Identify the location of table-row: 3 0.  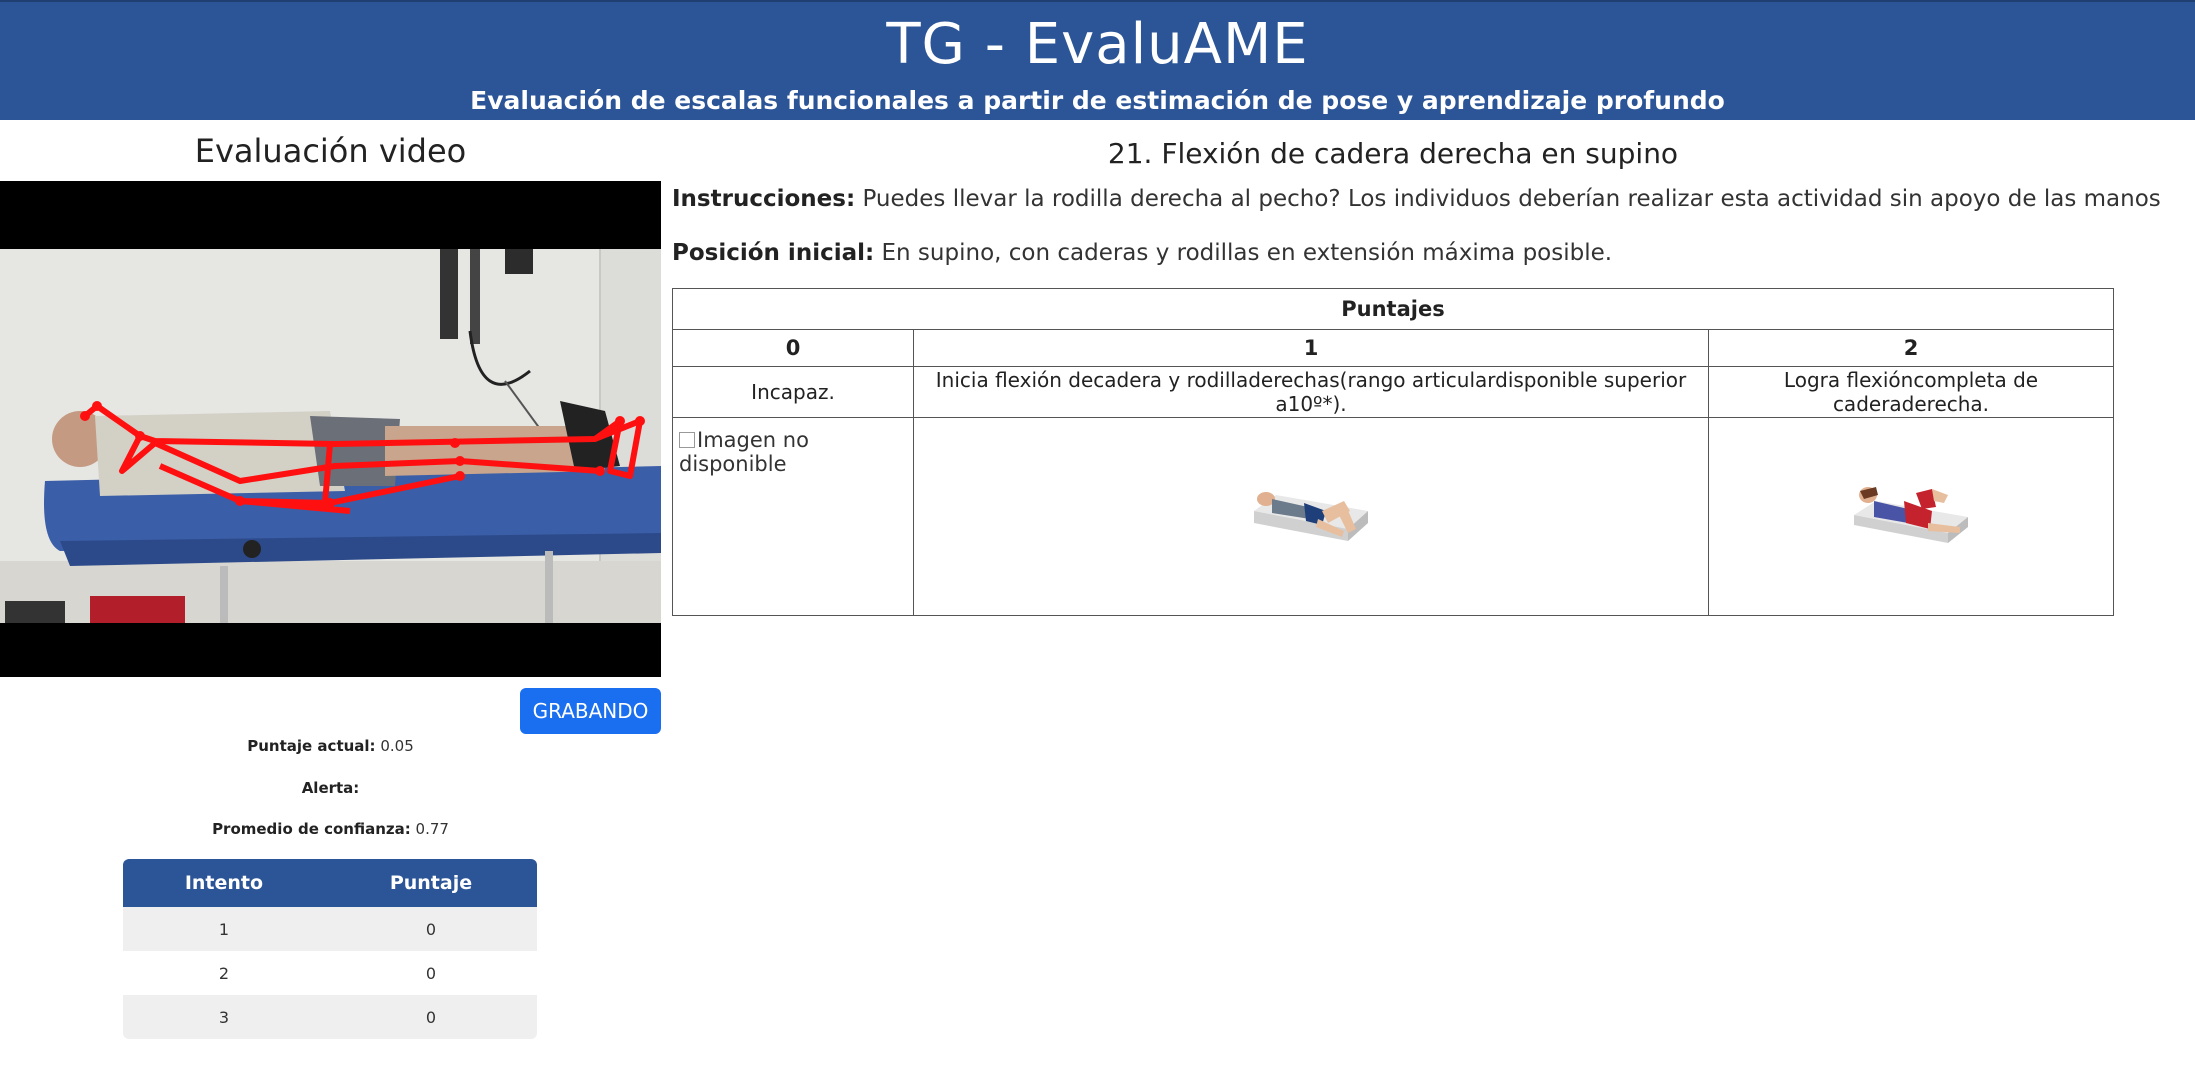
(330, 1017).